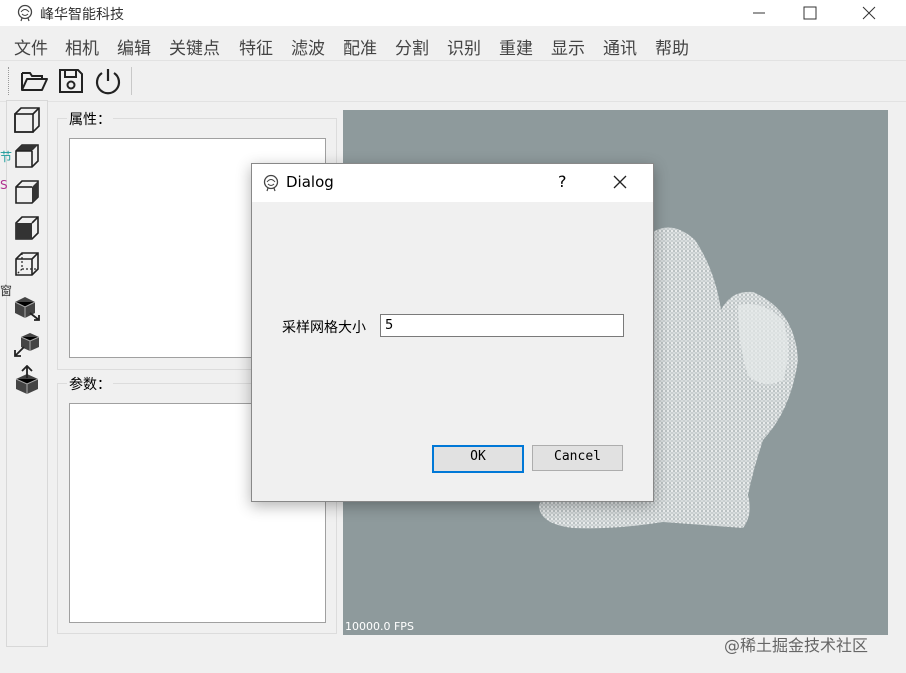 Image resolution: width=906 pixels, height=673 pixels. I want to click on view-left-button, so click(27, 228).